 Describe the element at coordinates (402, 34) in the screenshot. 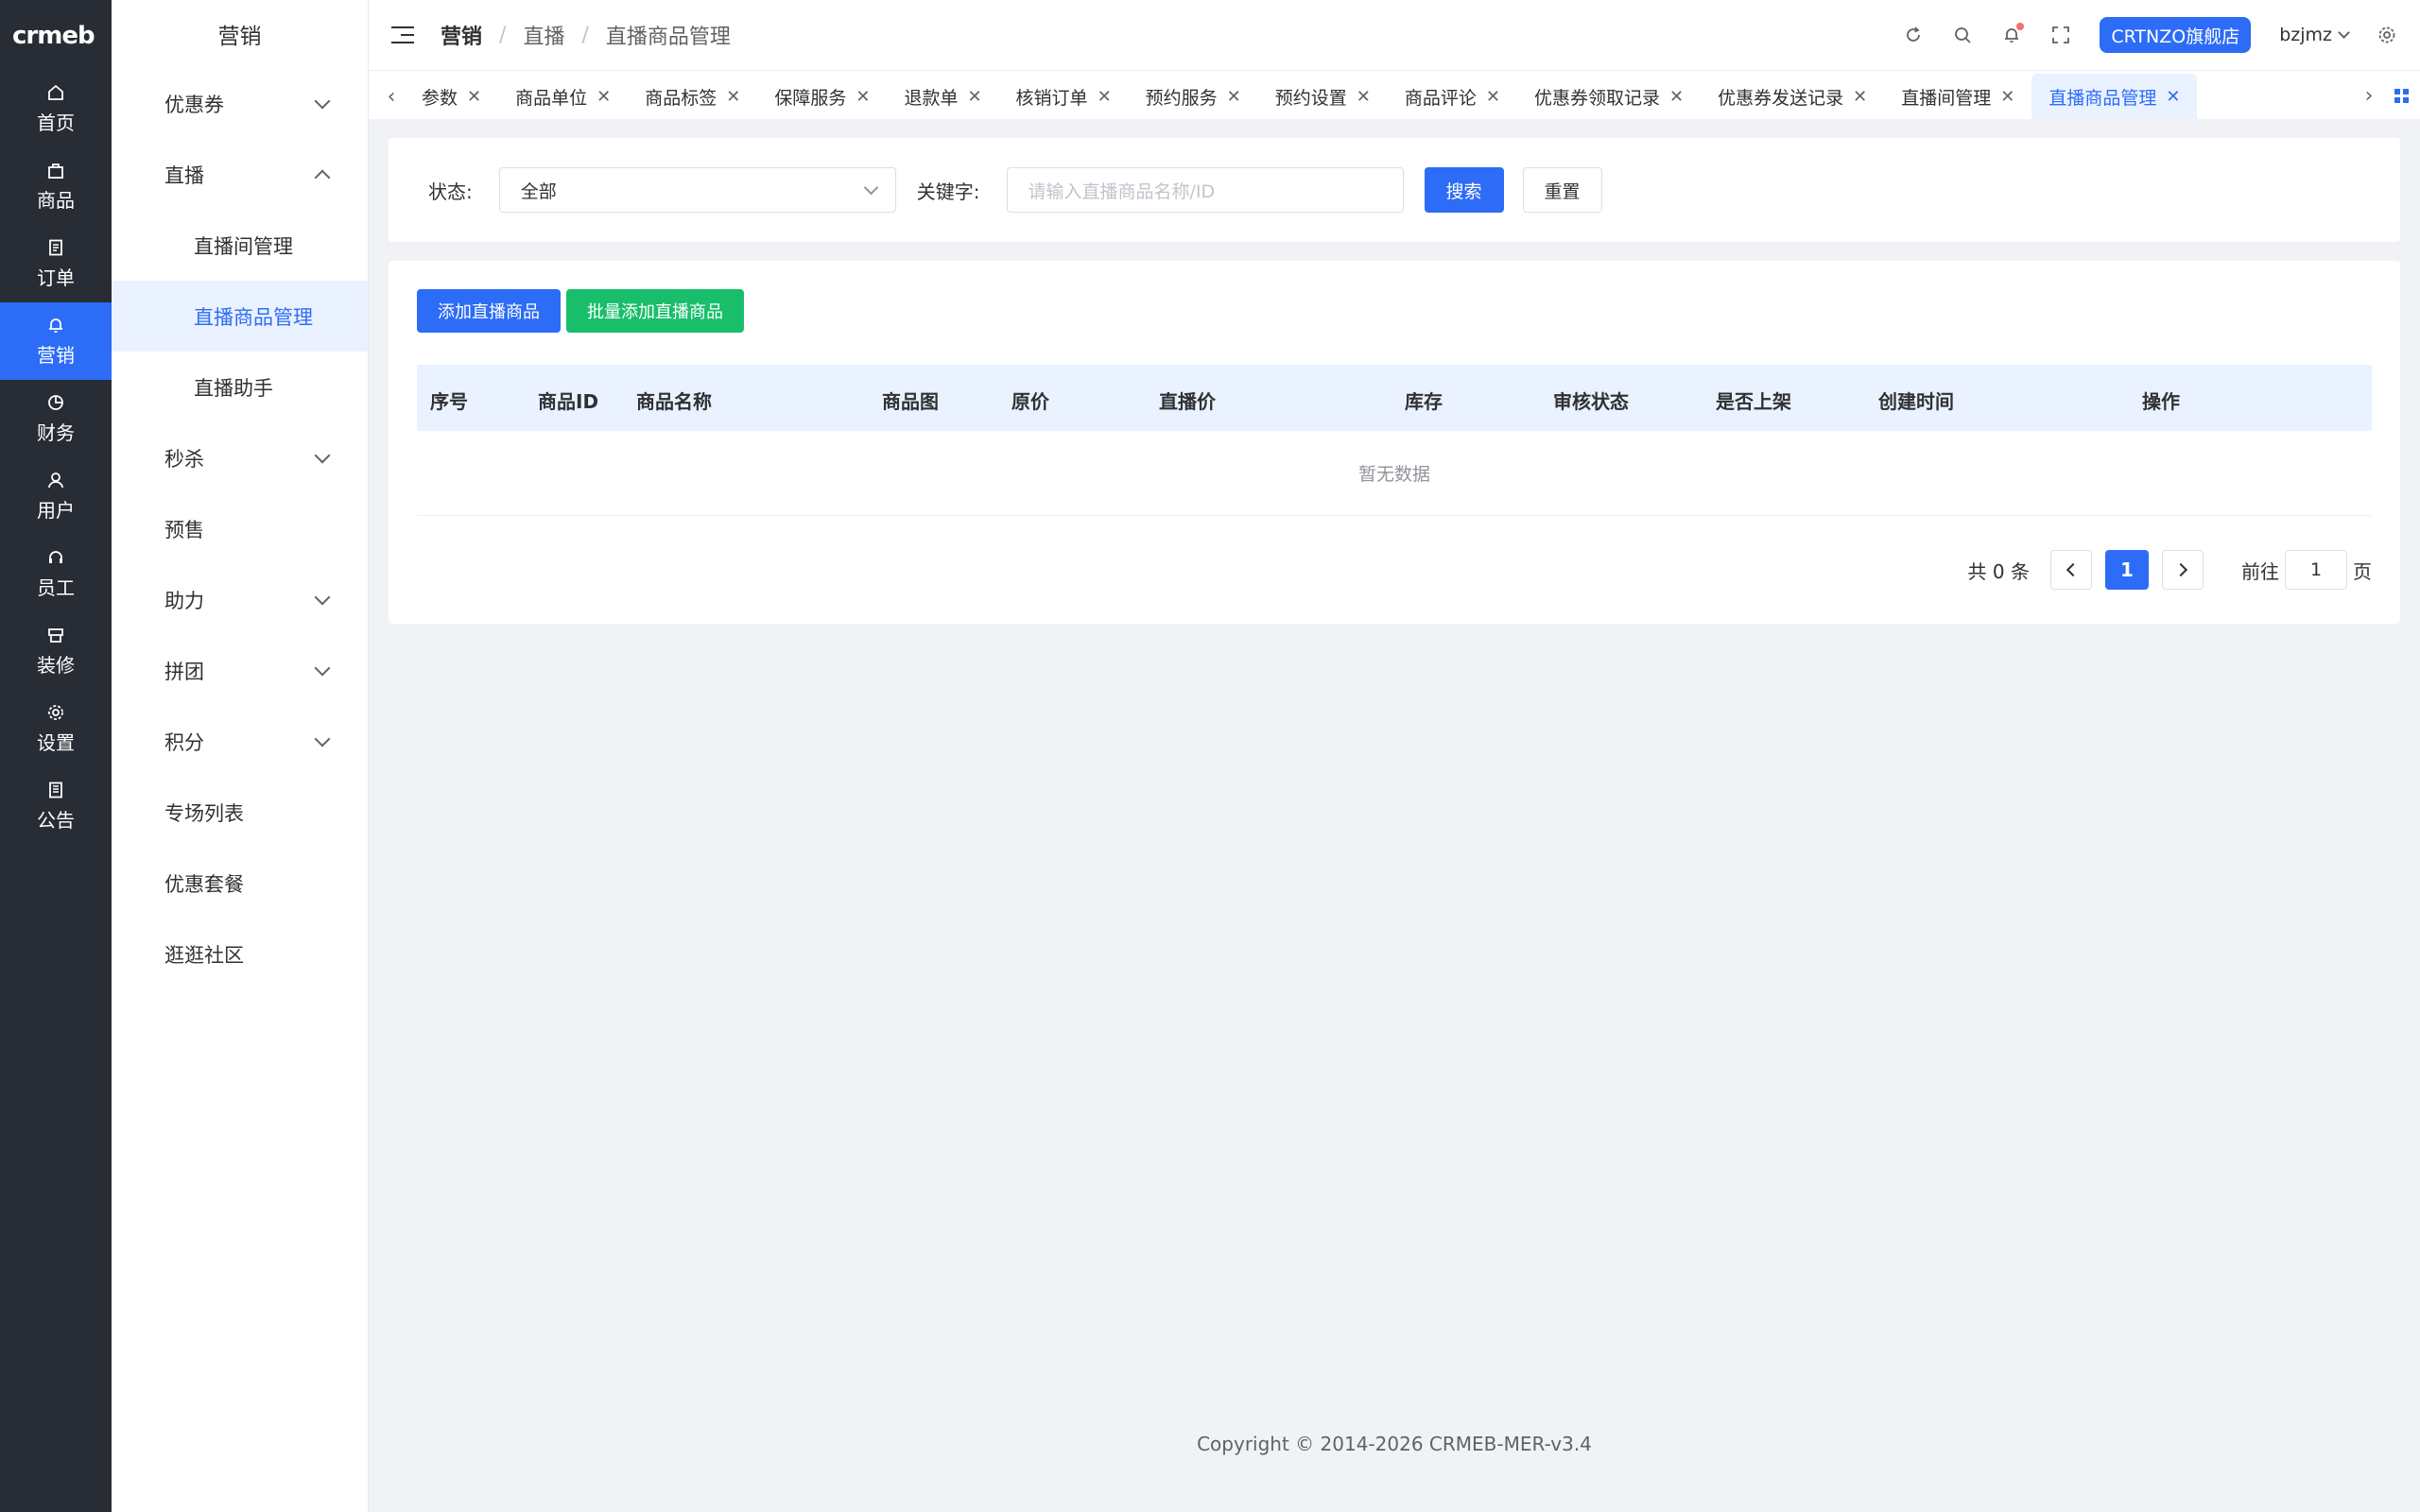

I see `collapse-menu-icon` at that location.